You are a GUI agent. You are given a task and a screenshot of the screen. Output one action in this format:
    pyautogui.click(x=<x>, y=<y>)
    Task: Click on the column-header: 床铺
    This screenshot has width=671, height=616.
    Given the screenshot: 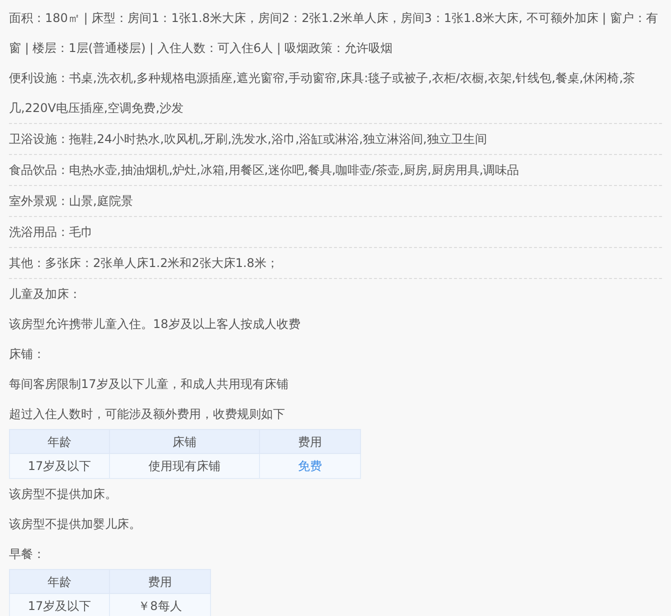 What is the action you would take?
    pyautogui.click(x=185, y=442)
    